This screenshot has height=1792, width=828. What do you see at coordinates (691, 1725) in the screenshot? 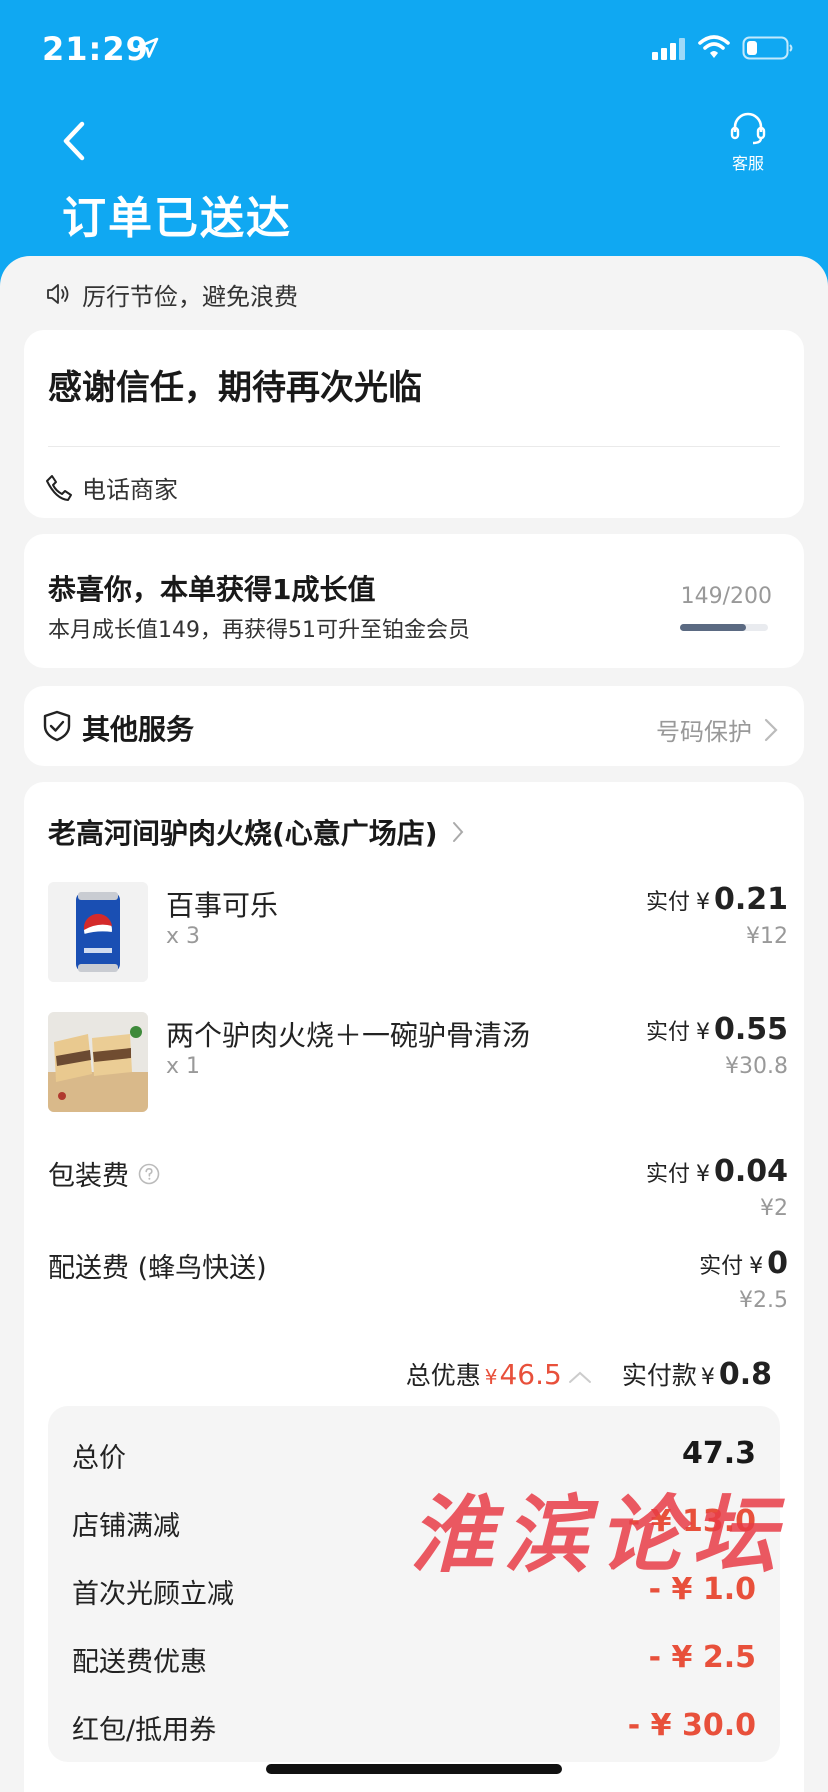
I see `breakdown-value: - ¥ 30.0` at bounding box center [691, 1725].